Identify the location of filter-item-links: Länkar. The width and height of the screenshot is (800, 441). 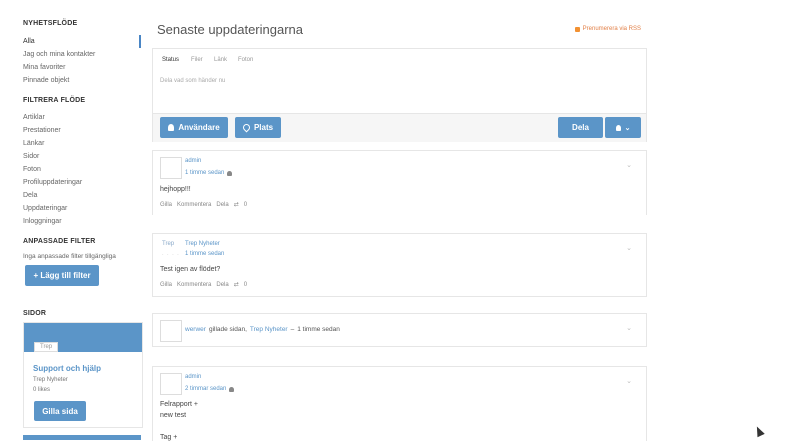
(33, 143).